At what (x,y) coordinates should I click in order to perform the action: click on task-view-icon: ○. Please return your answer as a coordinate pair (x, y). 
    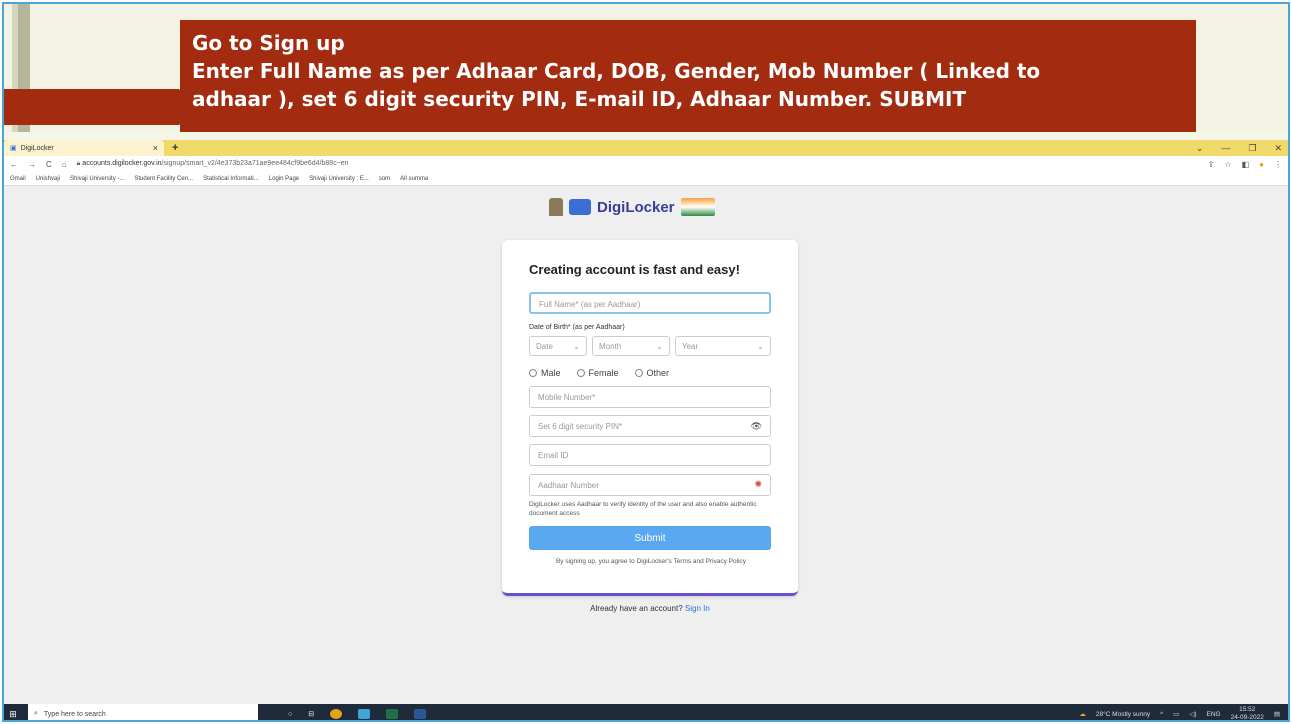
    Looking at the image, I should click on (290, 714).